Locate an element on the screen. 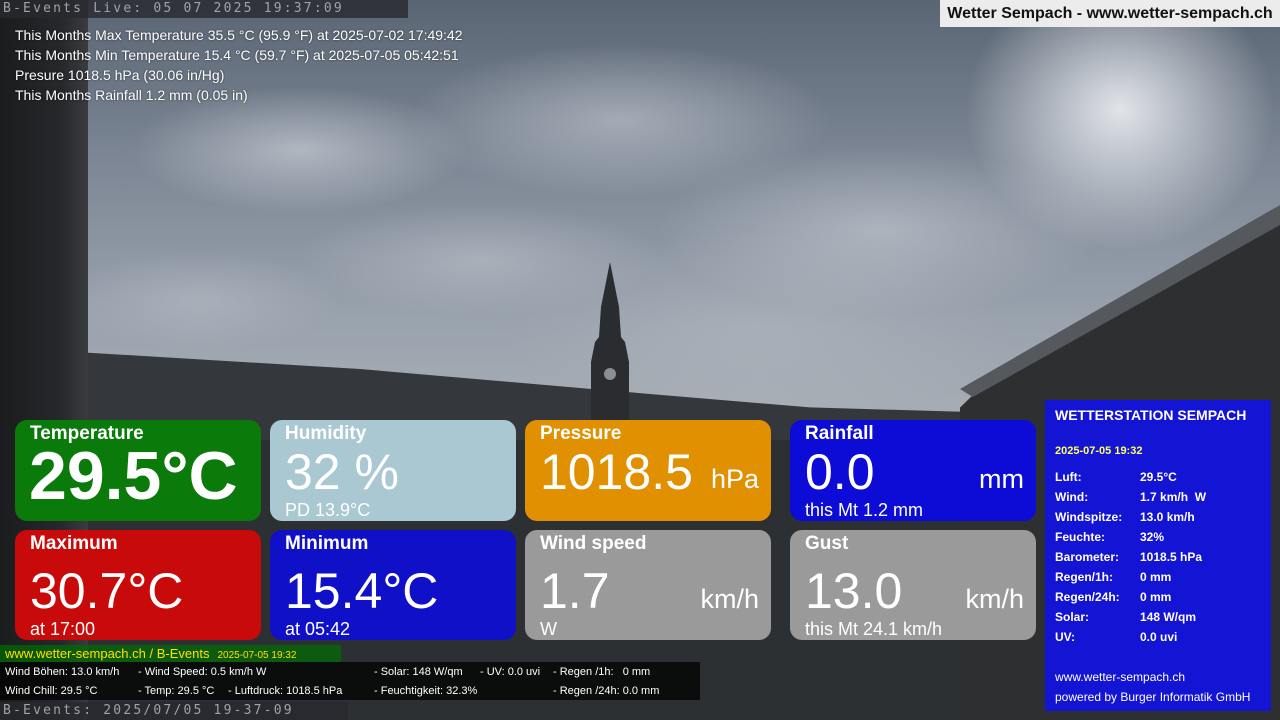 This screenshot has height=720, width=1280. info-uv: - UV: 0.0 uvi is located at coordinates (510, 672).